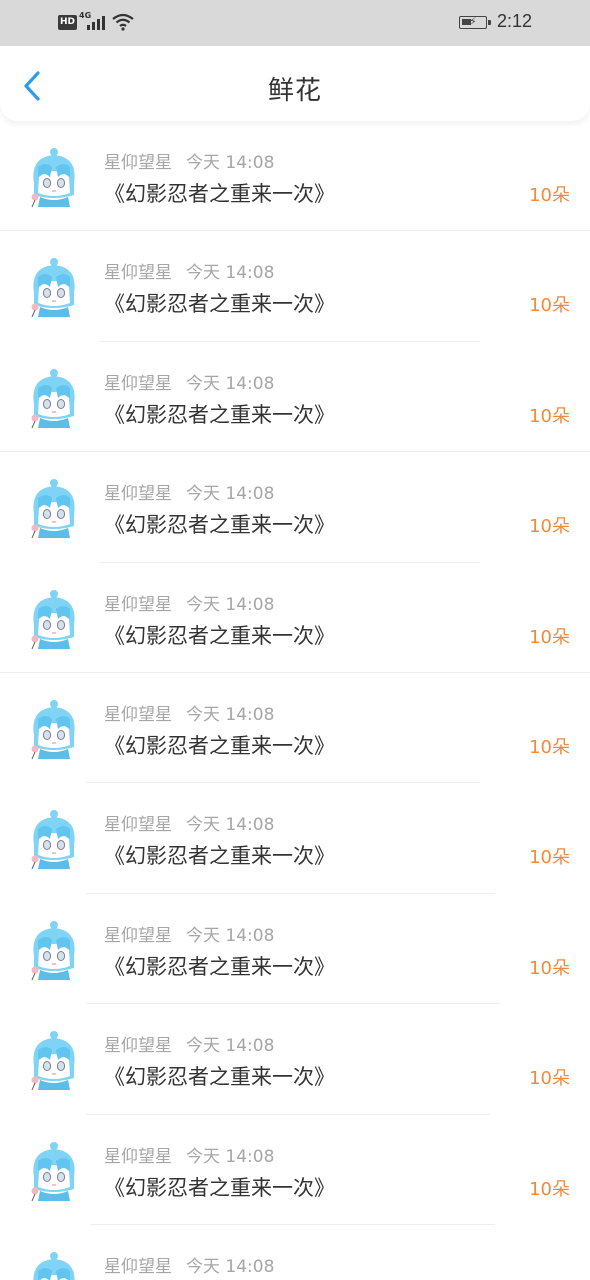 This screenshot has width=590, height=1280. Describe the element at coordinates (123, 24) in the screenshot. I see `wifi-icon` at that location.